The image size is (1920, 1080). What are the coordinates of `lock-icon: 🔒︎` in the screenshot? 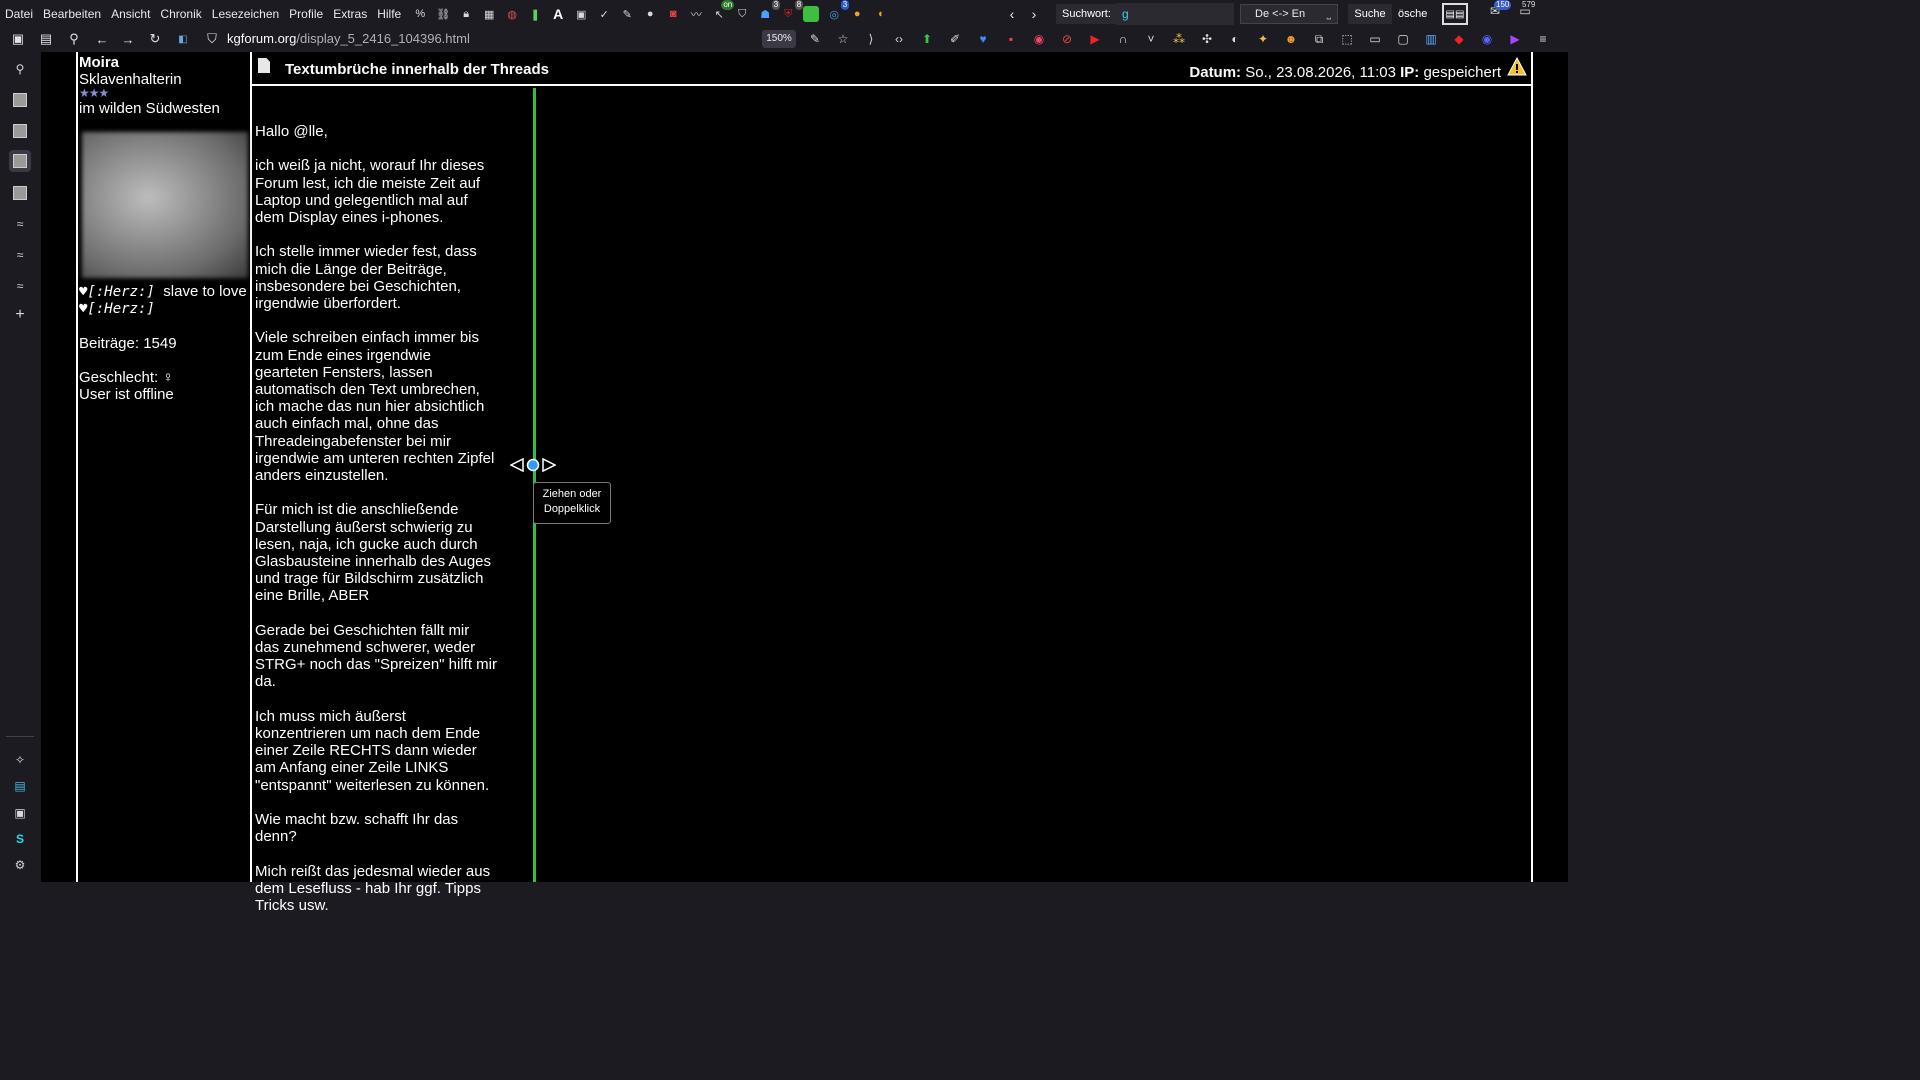 It's located at (466, 14).